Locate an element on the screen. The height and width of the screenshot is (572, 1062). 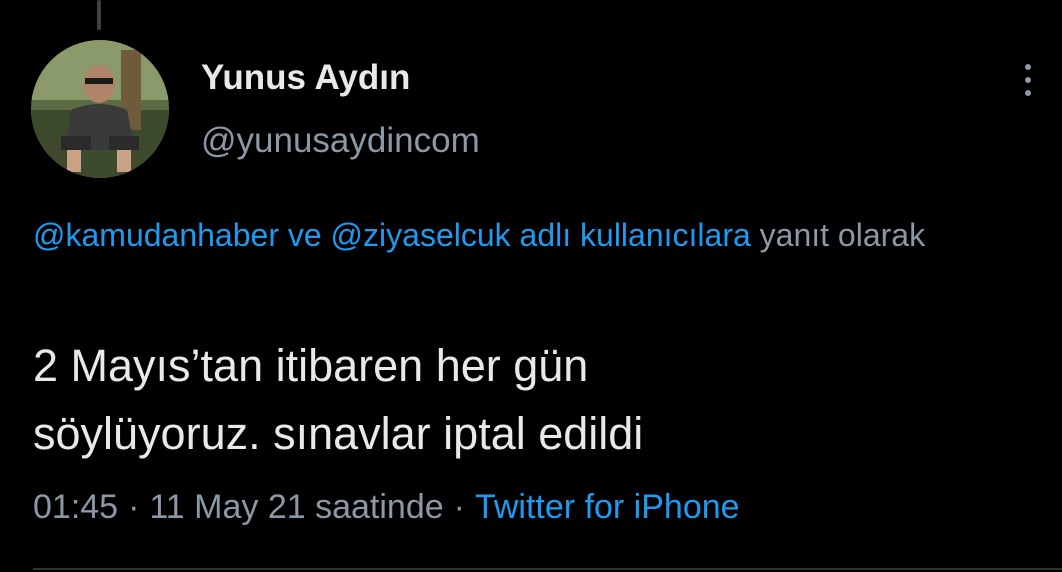
more-vertical-icon is located at coordinates (1028, 67).